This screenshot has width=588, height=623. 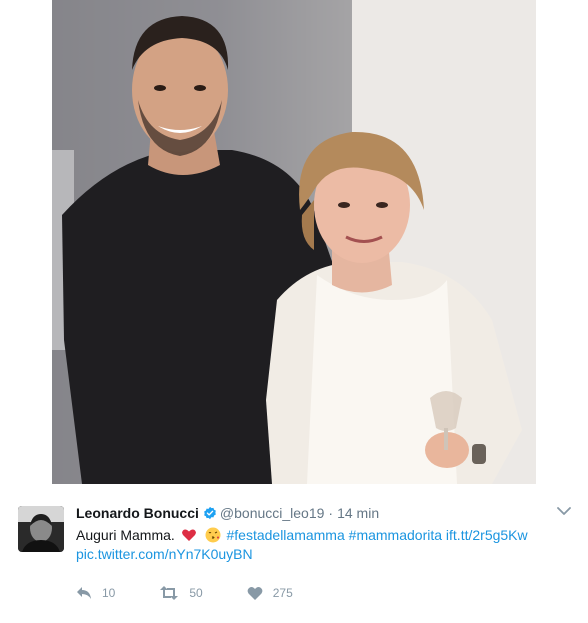 I want to click on caret-down-icon, so click(x=564, y=511).